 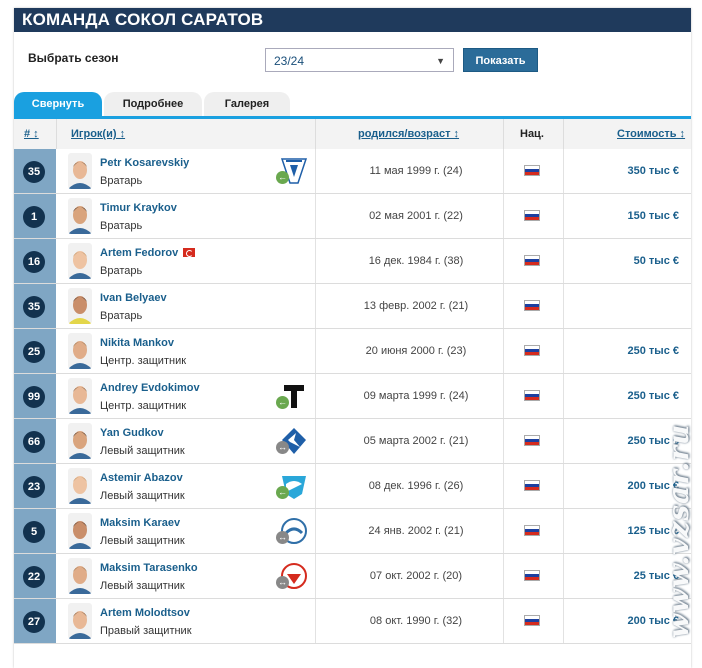 I want to click on tab-gallery: Галерея, so click(x=247, y=104).